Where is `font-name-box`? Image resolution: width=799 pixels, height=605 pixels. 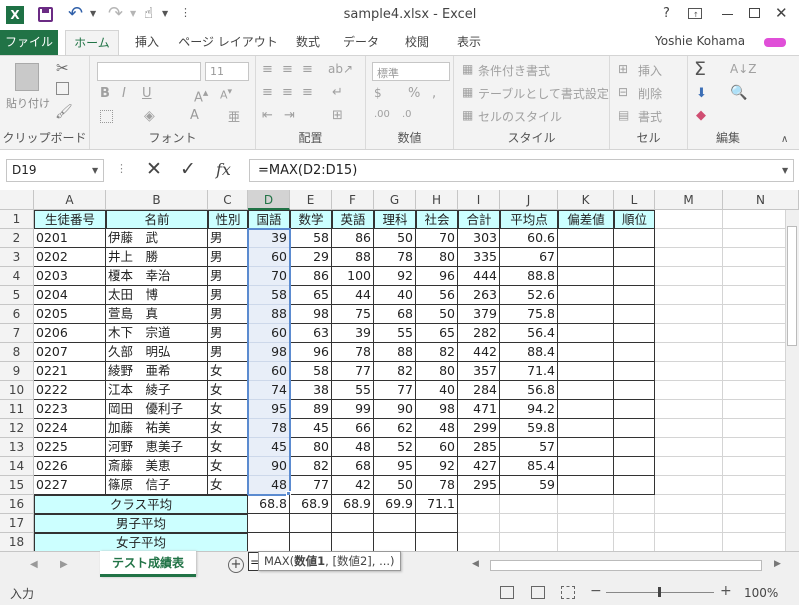
font-name-box is located at coordinates (149, 71).